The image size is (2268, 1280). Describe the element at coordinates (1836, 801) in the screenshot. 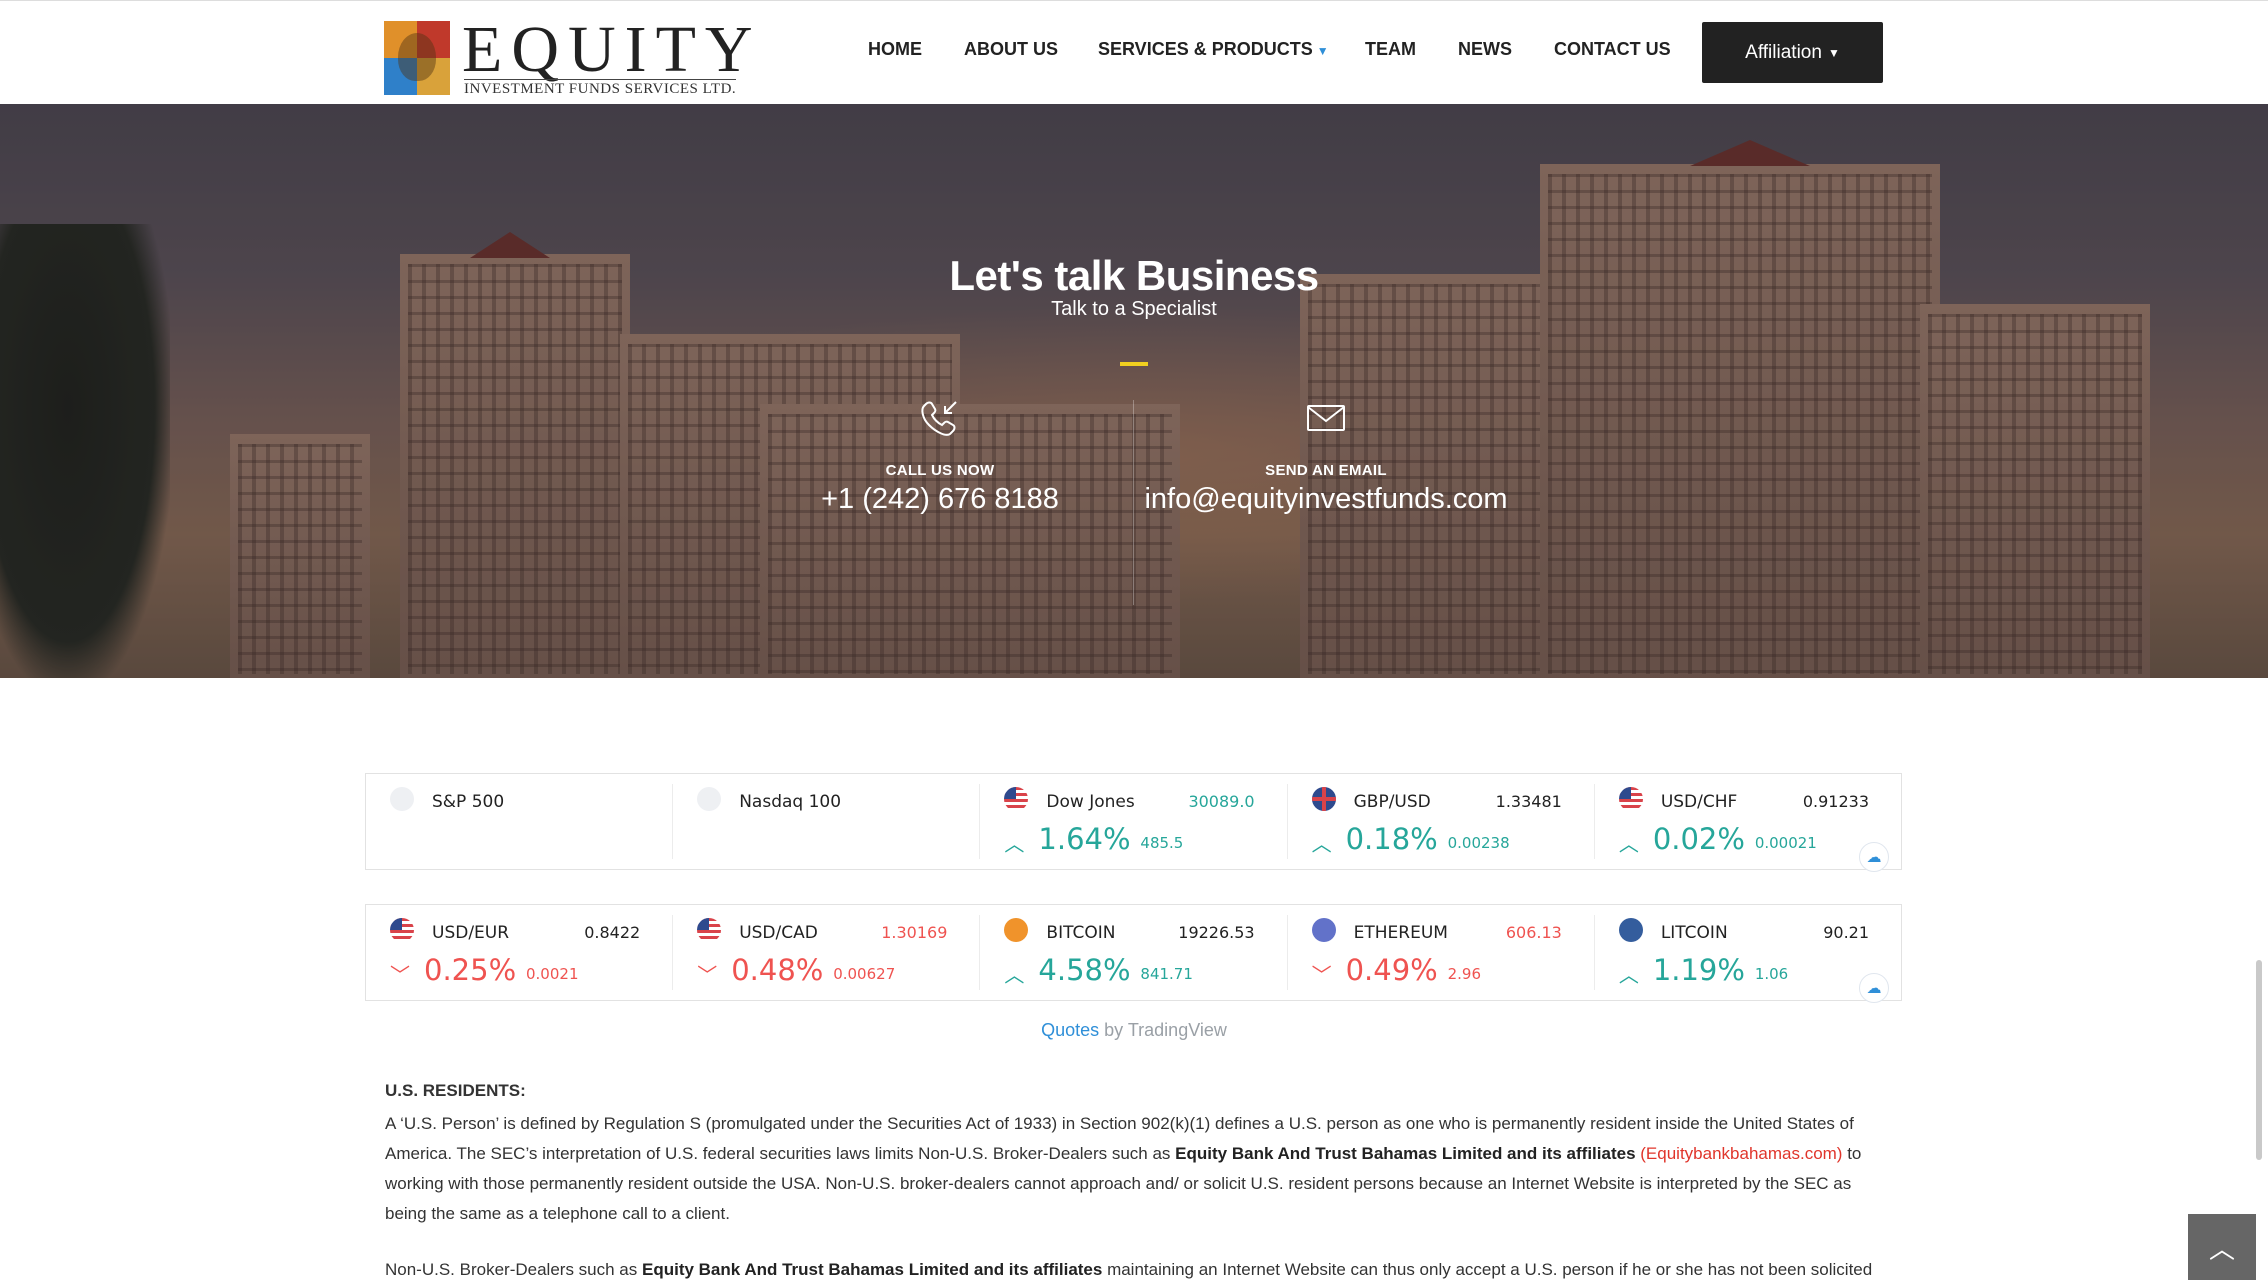

I see `ticker-price: 0.91233` at that location.